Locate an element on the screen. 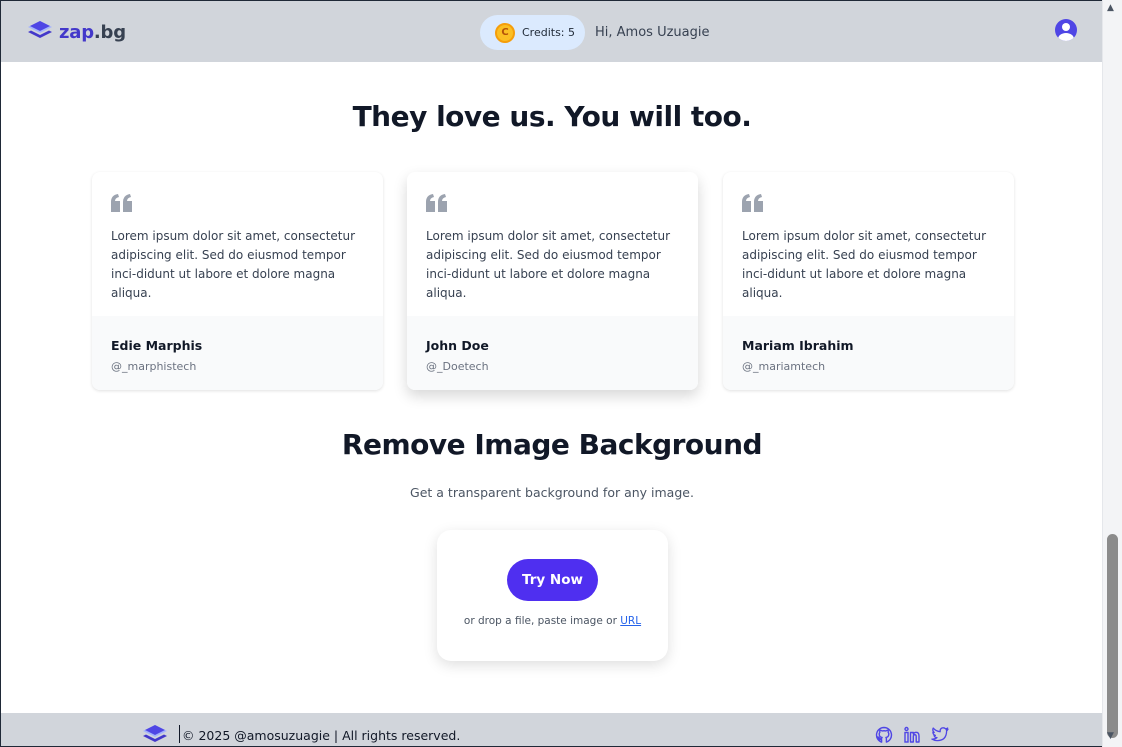 The height and width of the screenshot is (747, 1122). user-avatar-icon is located at coordinates (1066, 30).